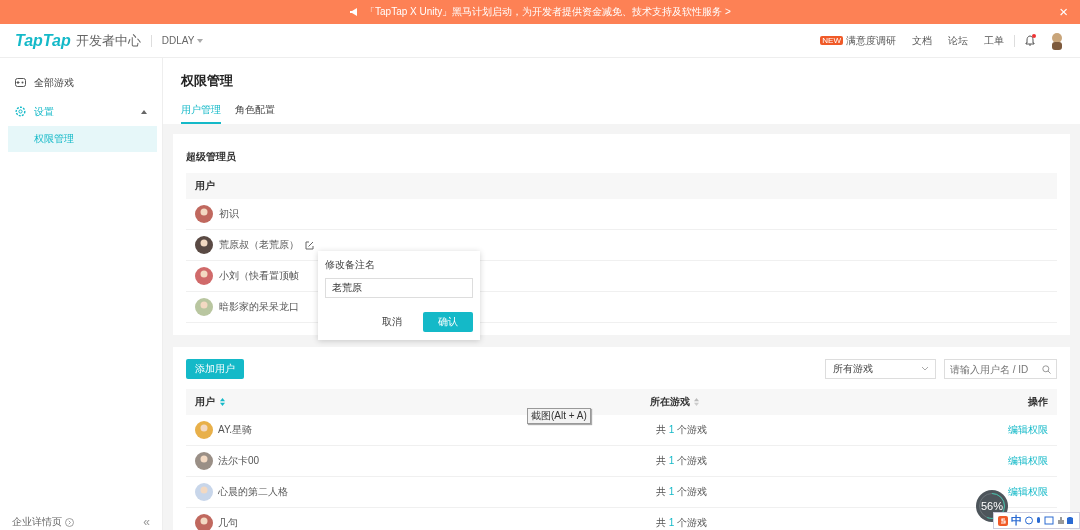 The height and width of the screenshot is (530, 1080). I want to click on popover-title: 修改备注名, so click(350, 265).